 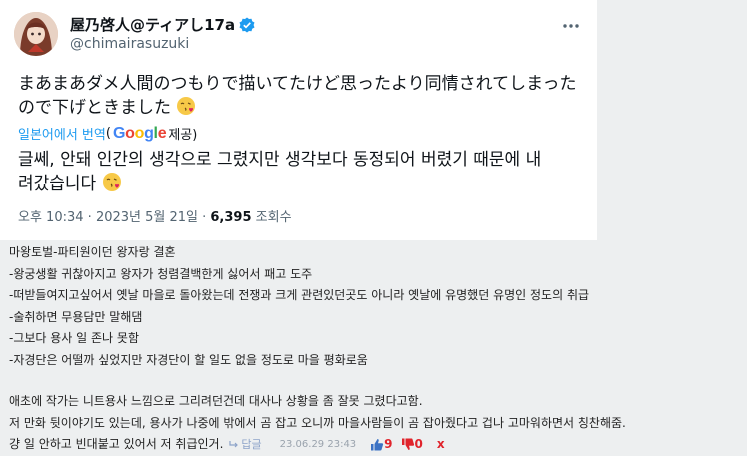 What do you see at coordinates (36, 34) in the screenshot?
I see `avatar` at bounding box center [36, 34].